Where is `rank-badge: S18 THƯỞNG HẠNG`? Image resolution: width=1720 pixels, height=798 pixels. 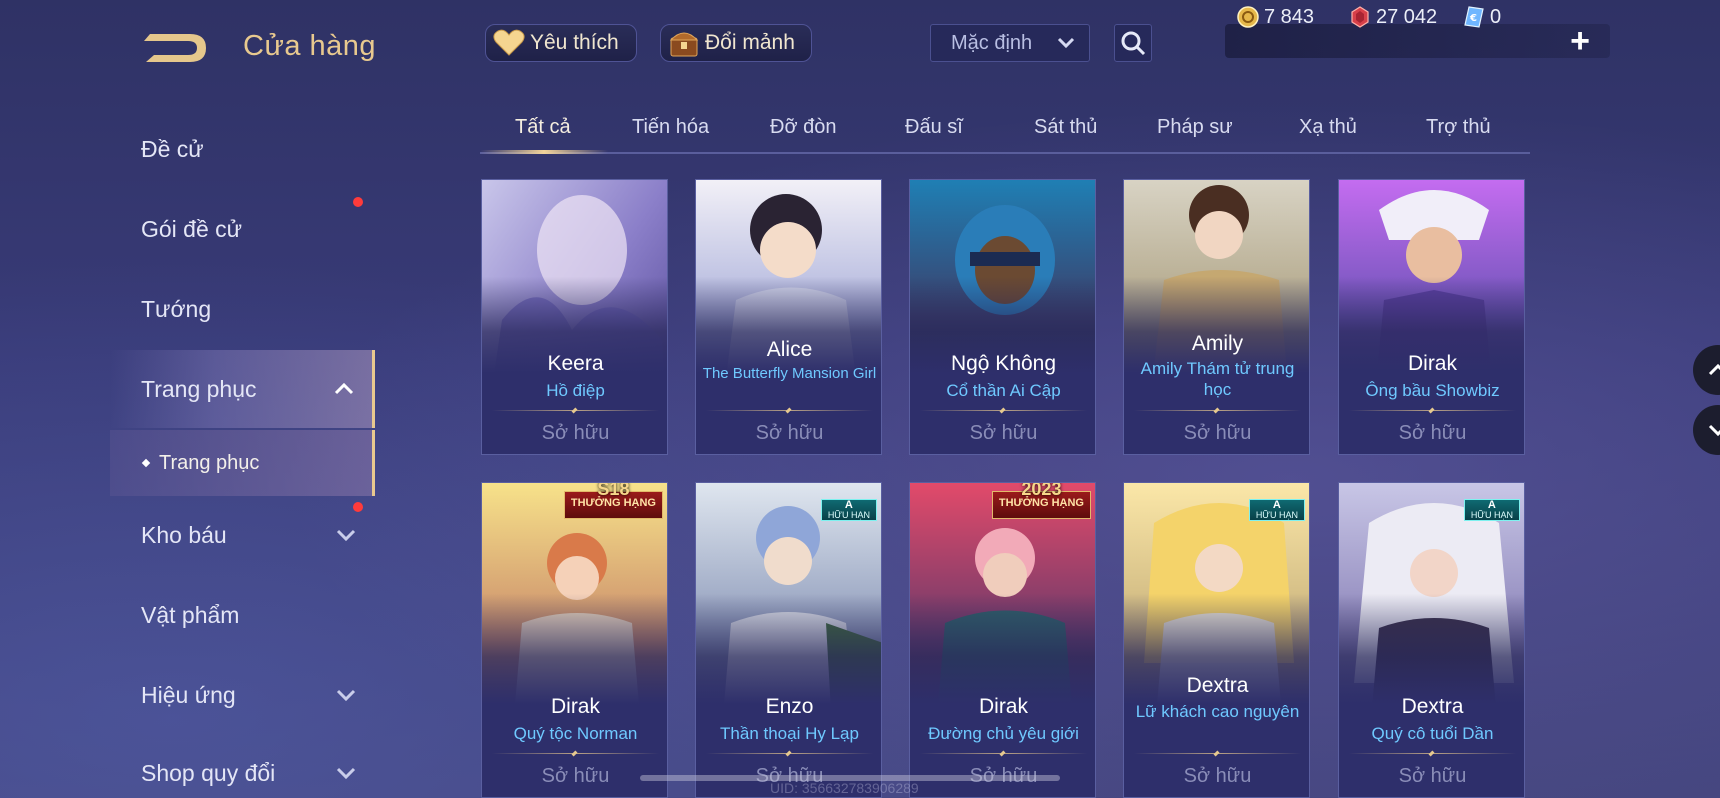 rank-badge: S18 THƯỞNG HẠNG is located at coordinates (613, 501).